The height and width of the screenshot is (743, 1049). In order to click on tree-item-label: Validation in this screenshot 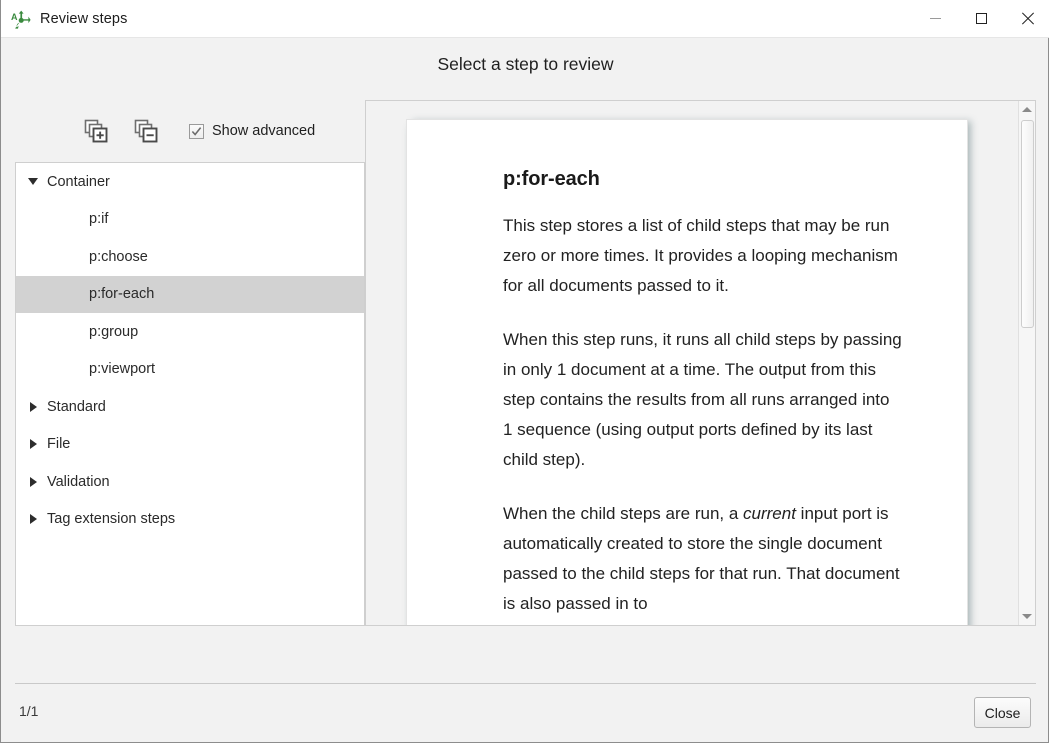, I will do `click(78, 481)`.